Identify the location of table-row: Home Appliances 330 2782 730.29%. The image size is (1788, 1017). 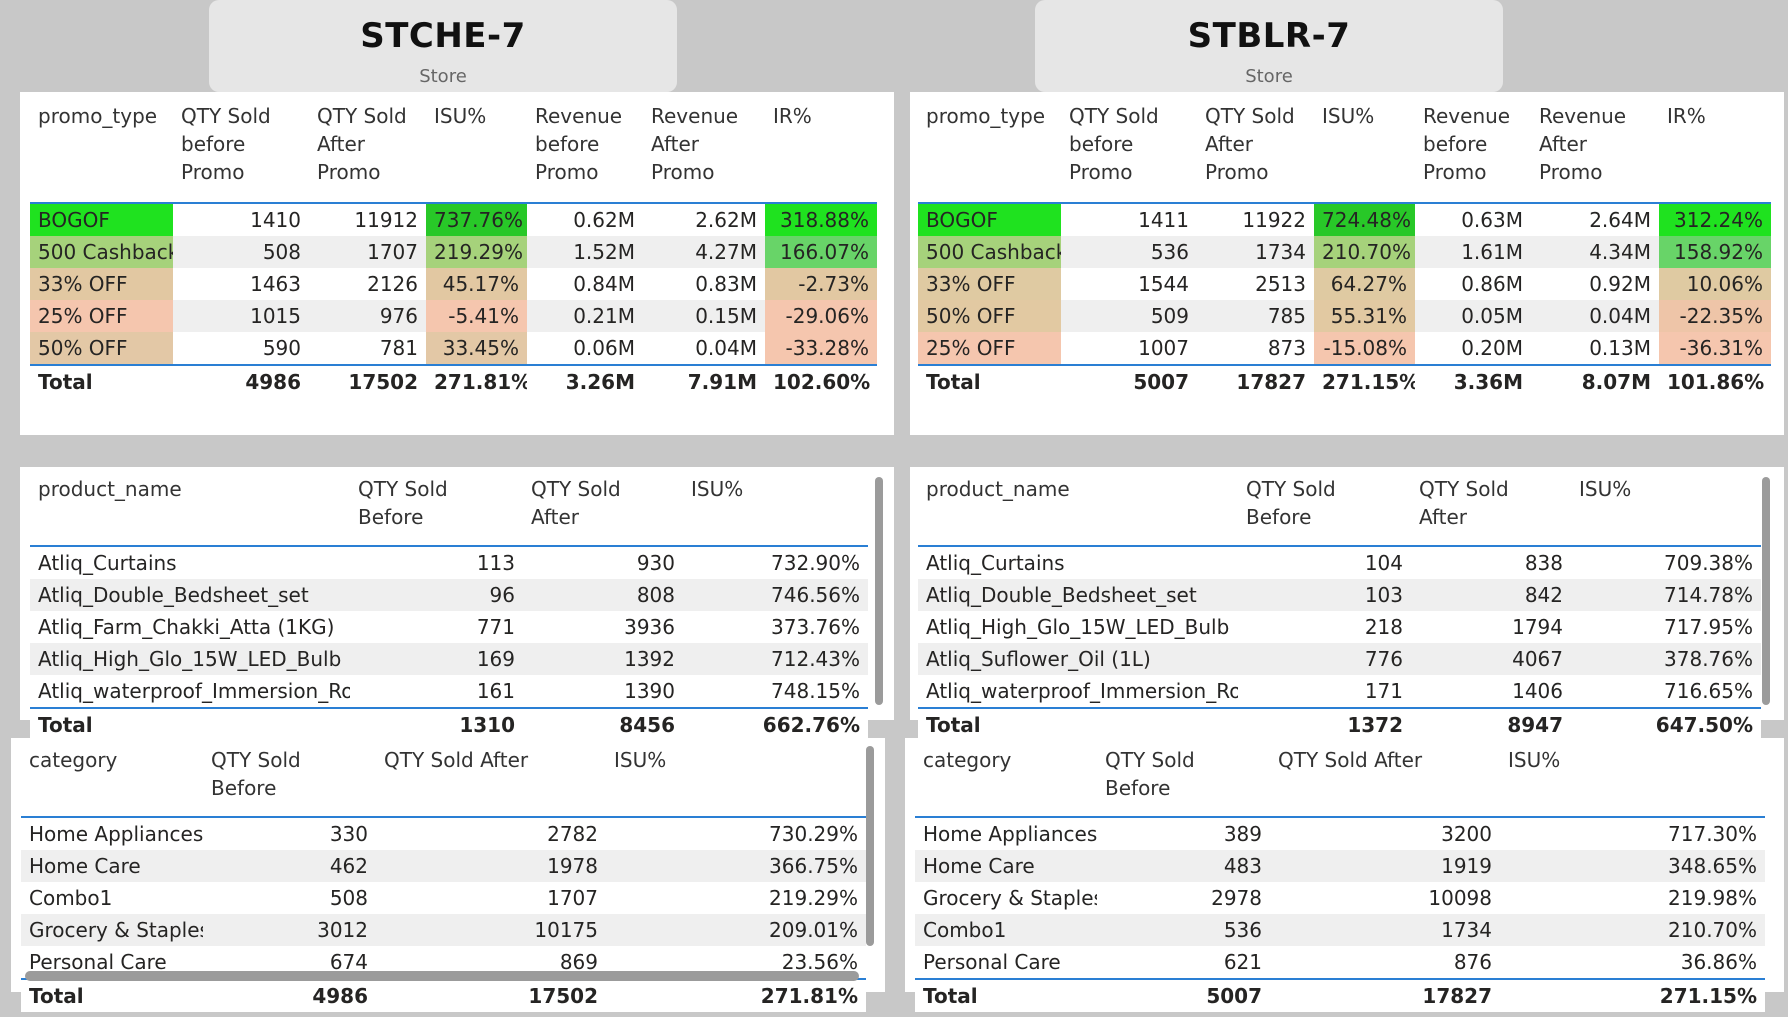
(443, 833).